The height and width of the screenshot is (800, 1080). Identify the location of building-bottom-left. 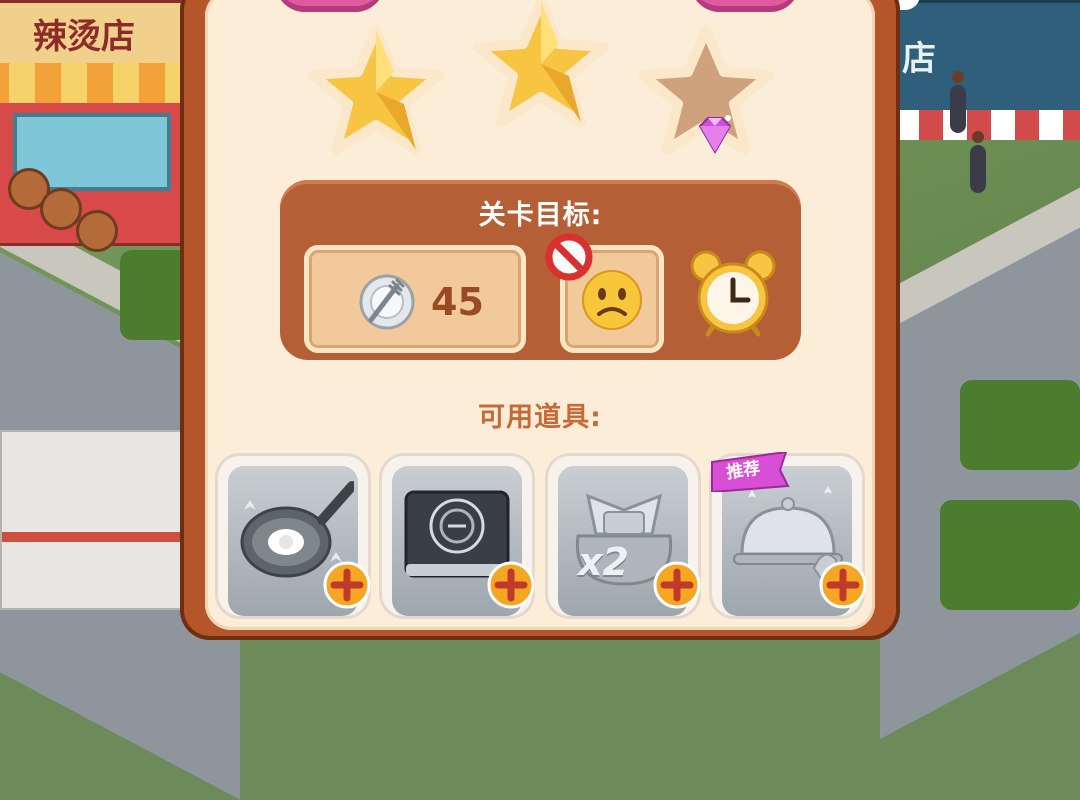
(92, 520).